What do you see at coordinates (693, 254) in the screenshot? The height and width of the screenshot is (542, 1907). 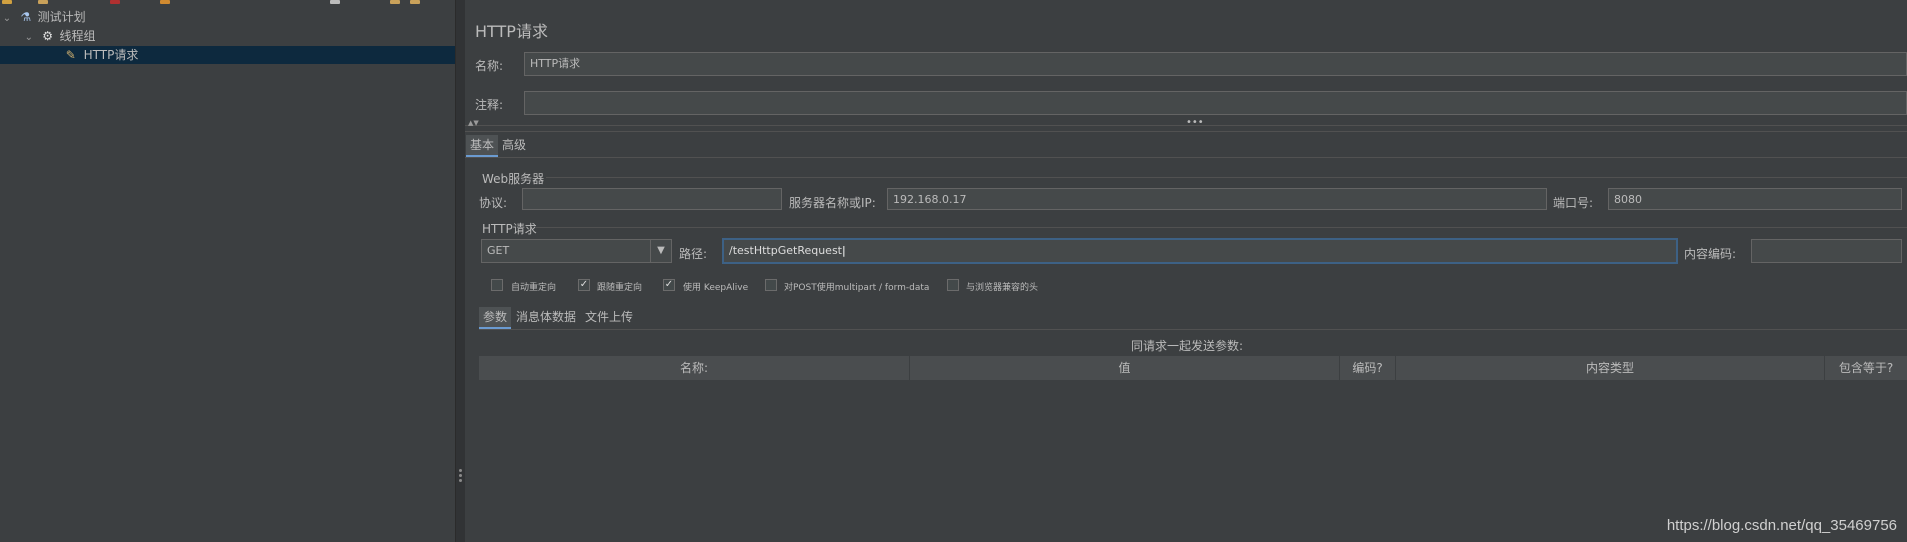 I see `path-label: 路径:` at bounding box center [693, 254].